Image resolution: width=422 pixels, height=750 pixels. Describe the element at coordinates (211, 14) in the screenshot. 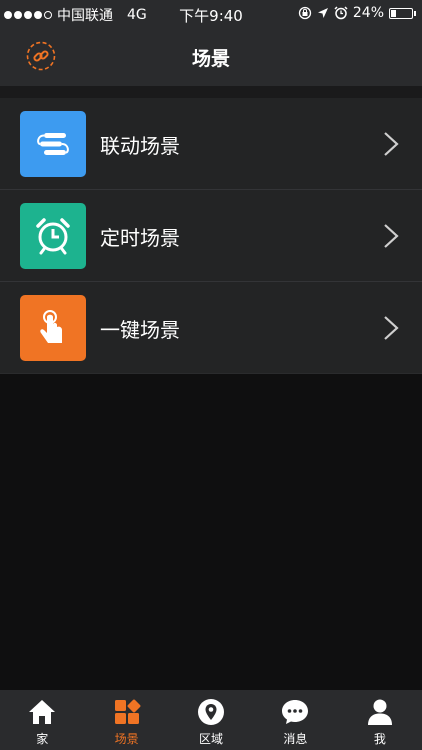

I see `status-bar: 中国联通 4G 下午9:40 24%` at that location.